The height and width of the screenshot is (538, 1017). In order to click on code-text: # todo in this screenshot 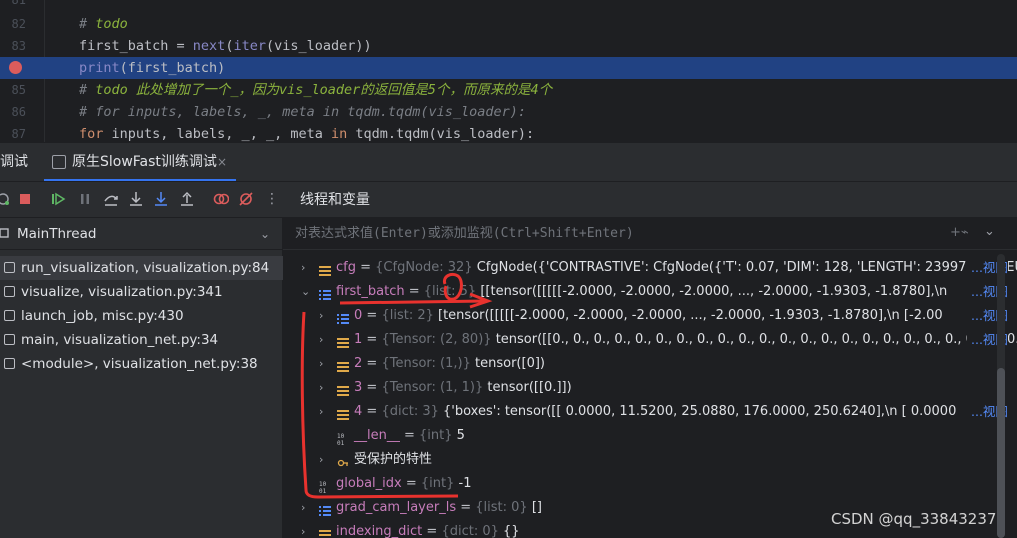, I will do `click(103, 24)`.